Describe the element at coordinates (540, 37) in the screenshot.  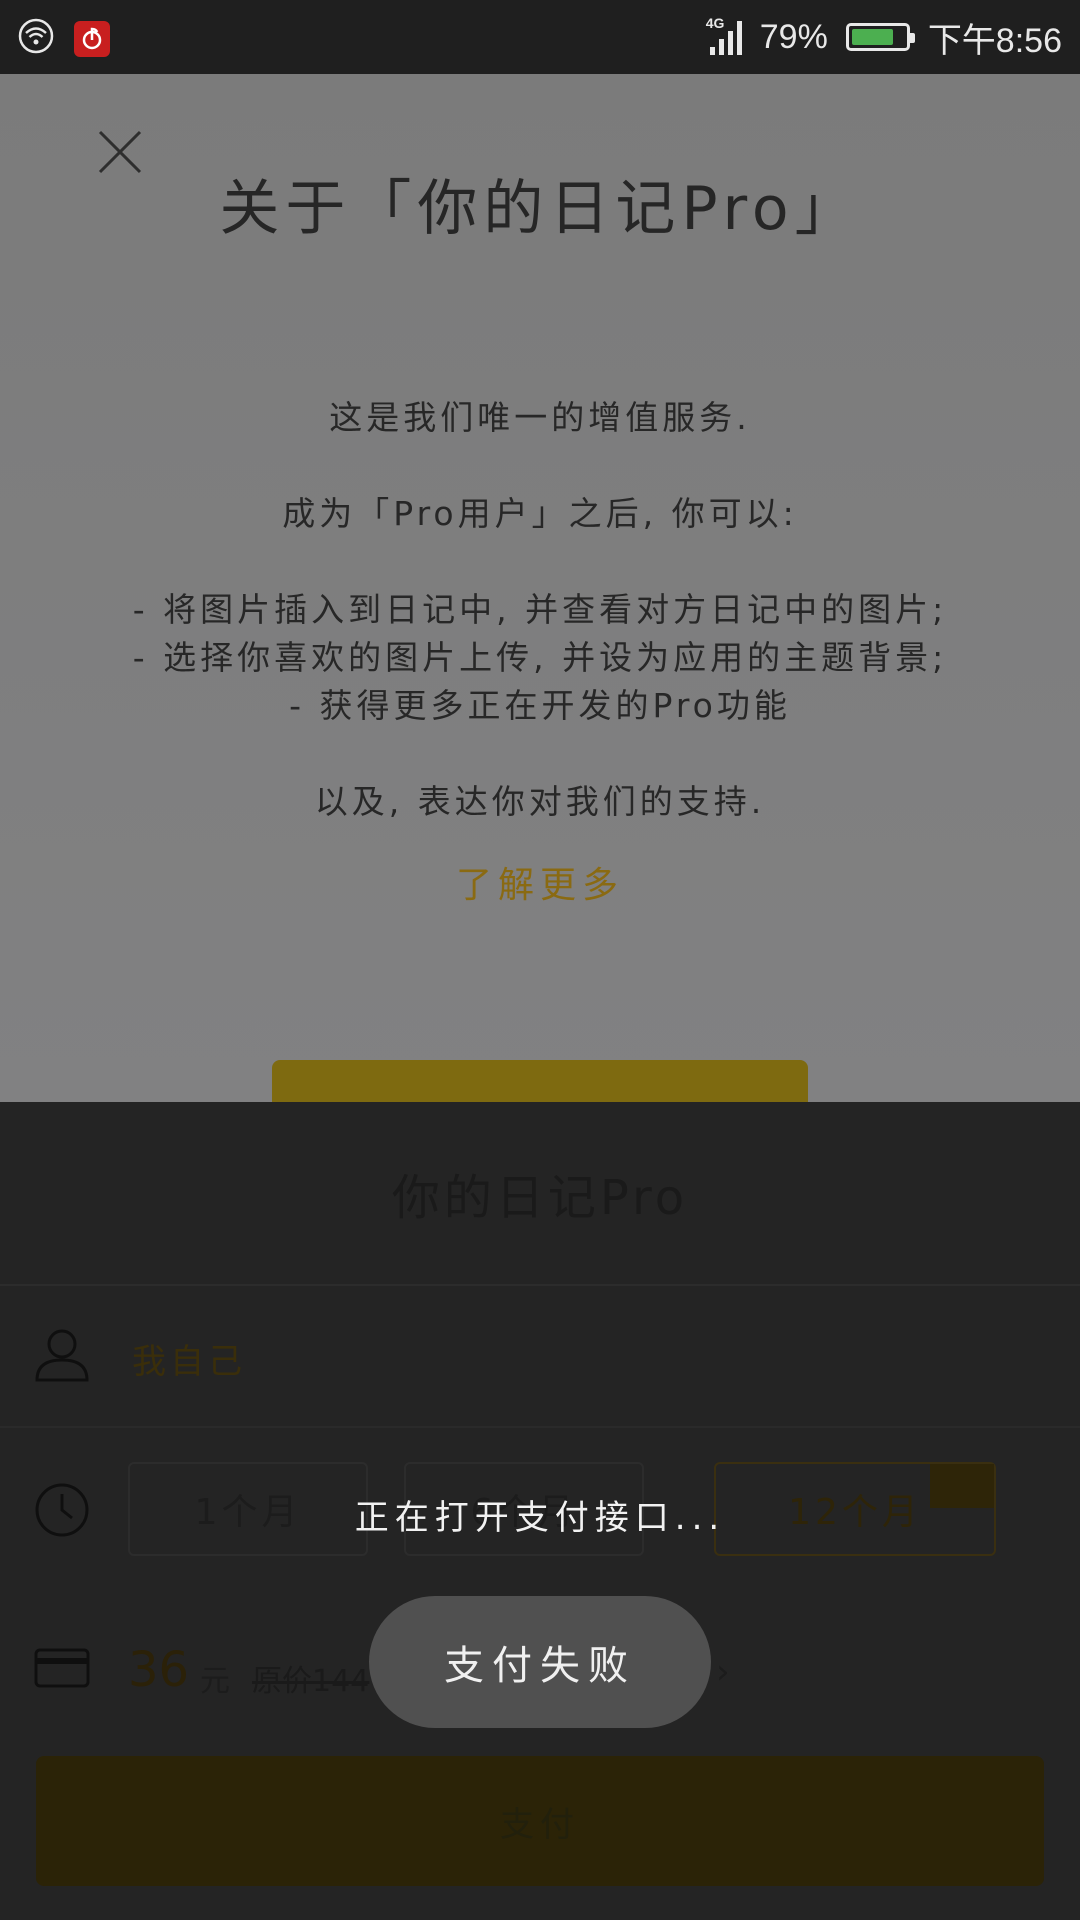
I see `status-bar: 4G 79% 下午8:56` at that location.